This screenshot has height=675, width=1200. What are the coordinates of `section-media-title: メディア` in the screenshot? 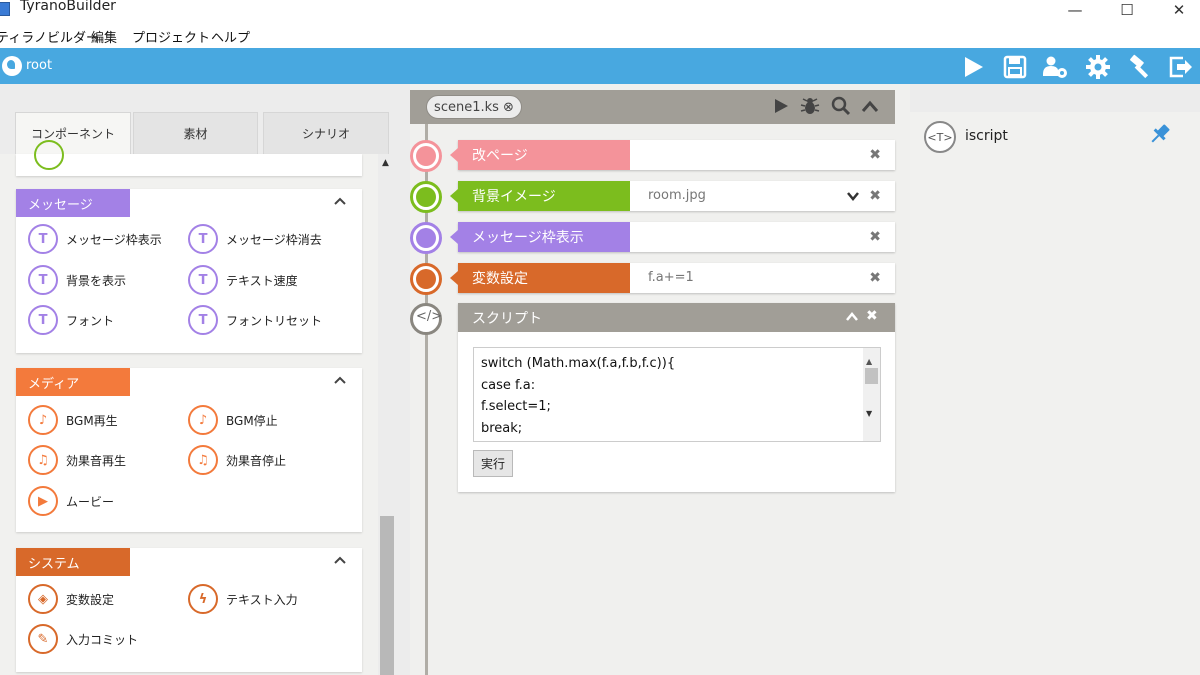 It's located at (73, 382).